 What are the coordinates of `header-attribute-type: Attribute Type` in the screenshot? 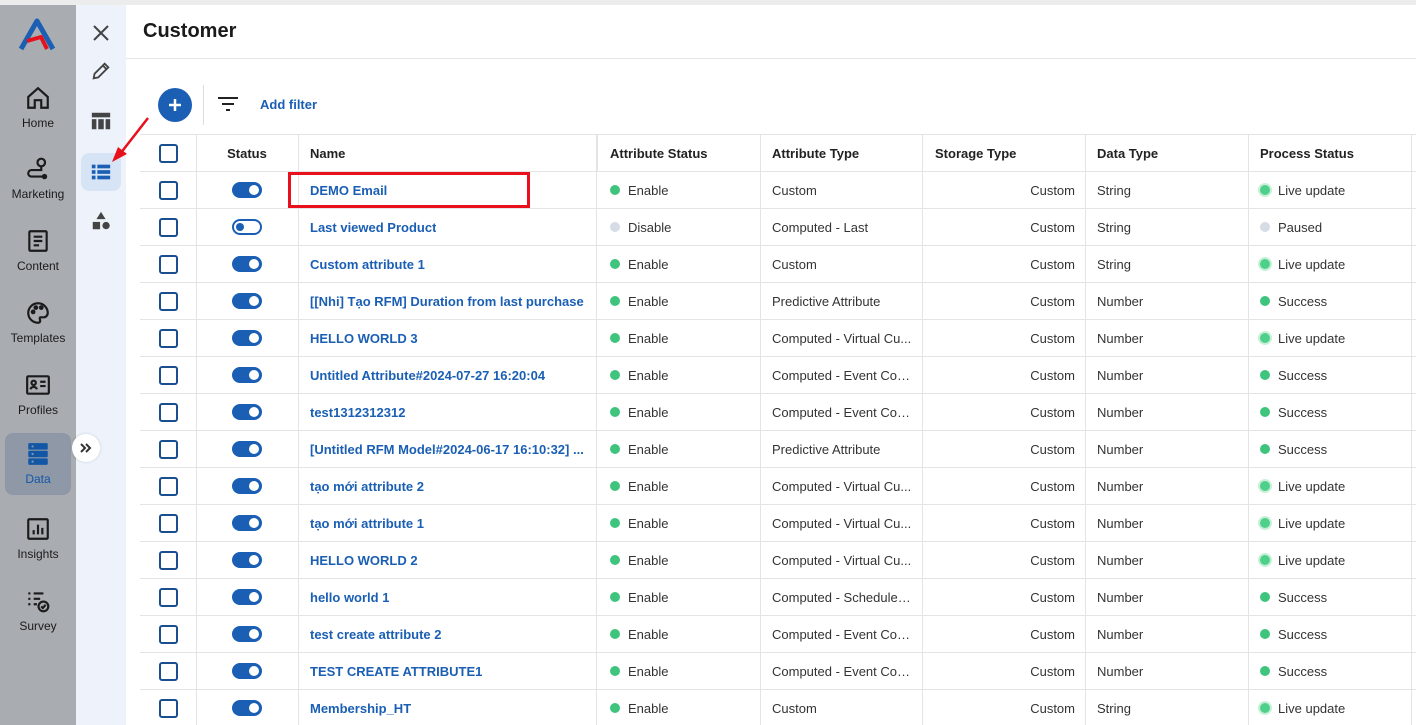 It's located at (841, 153).